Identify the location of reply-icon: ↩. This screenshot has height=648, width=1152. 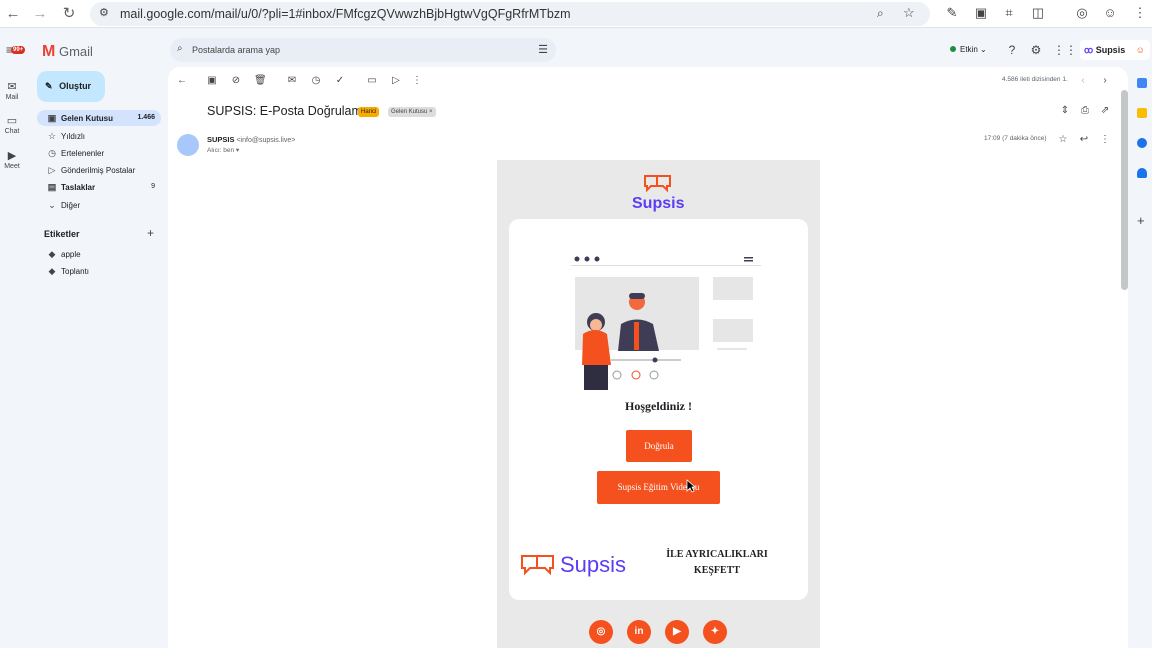
(1084, 139).